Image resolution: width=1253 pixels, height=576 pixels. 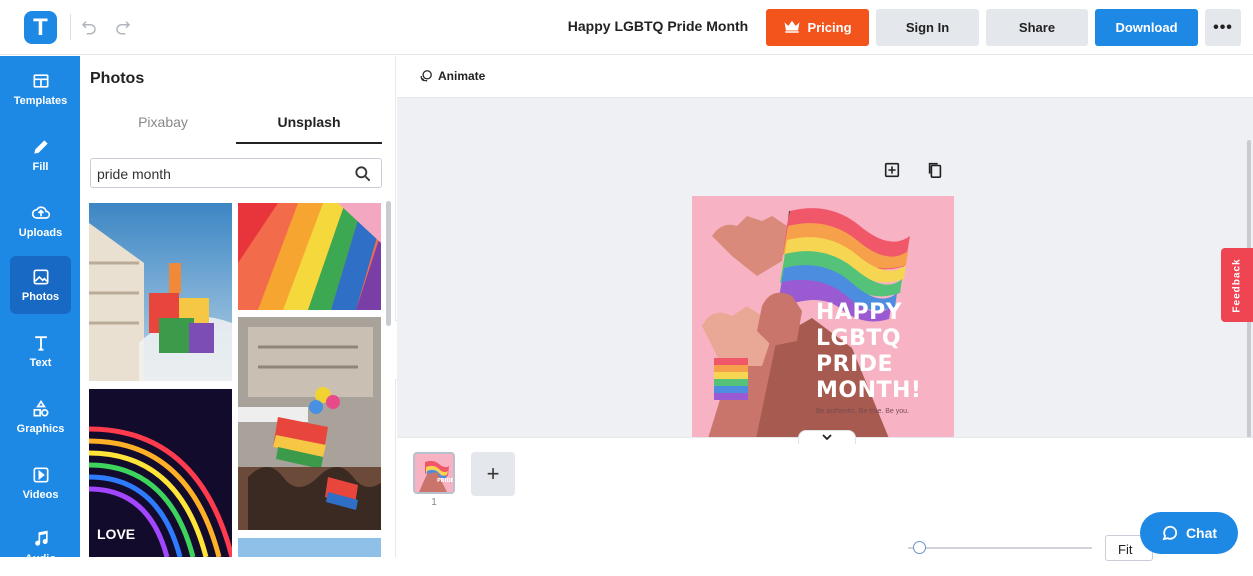 I want to click on sidebar-item-videos: Videos, so click(x=40, y=483).